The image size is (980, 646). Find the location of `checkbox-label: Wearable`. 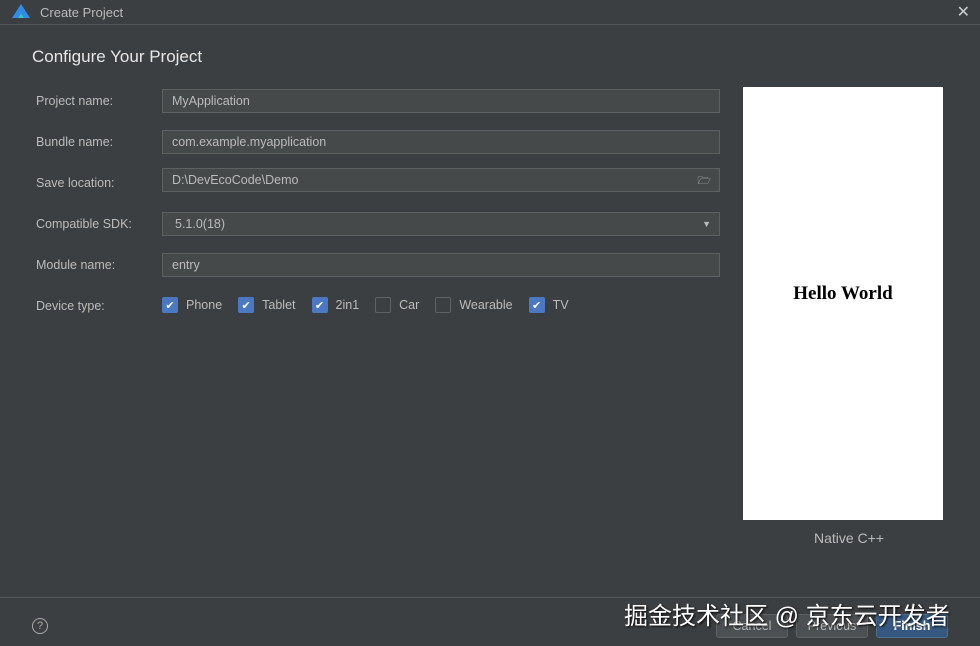

checkbox-label: Wearable is located at coordinates (486, 305).